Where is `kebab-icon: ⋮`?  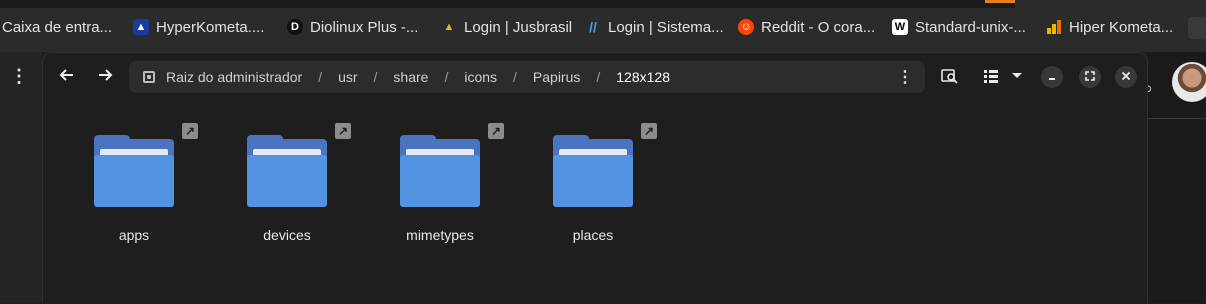 kebab-icon: ⋮ is located at coordinates (905, 77).